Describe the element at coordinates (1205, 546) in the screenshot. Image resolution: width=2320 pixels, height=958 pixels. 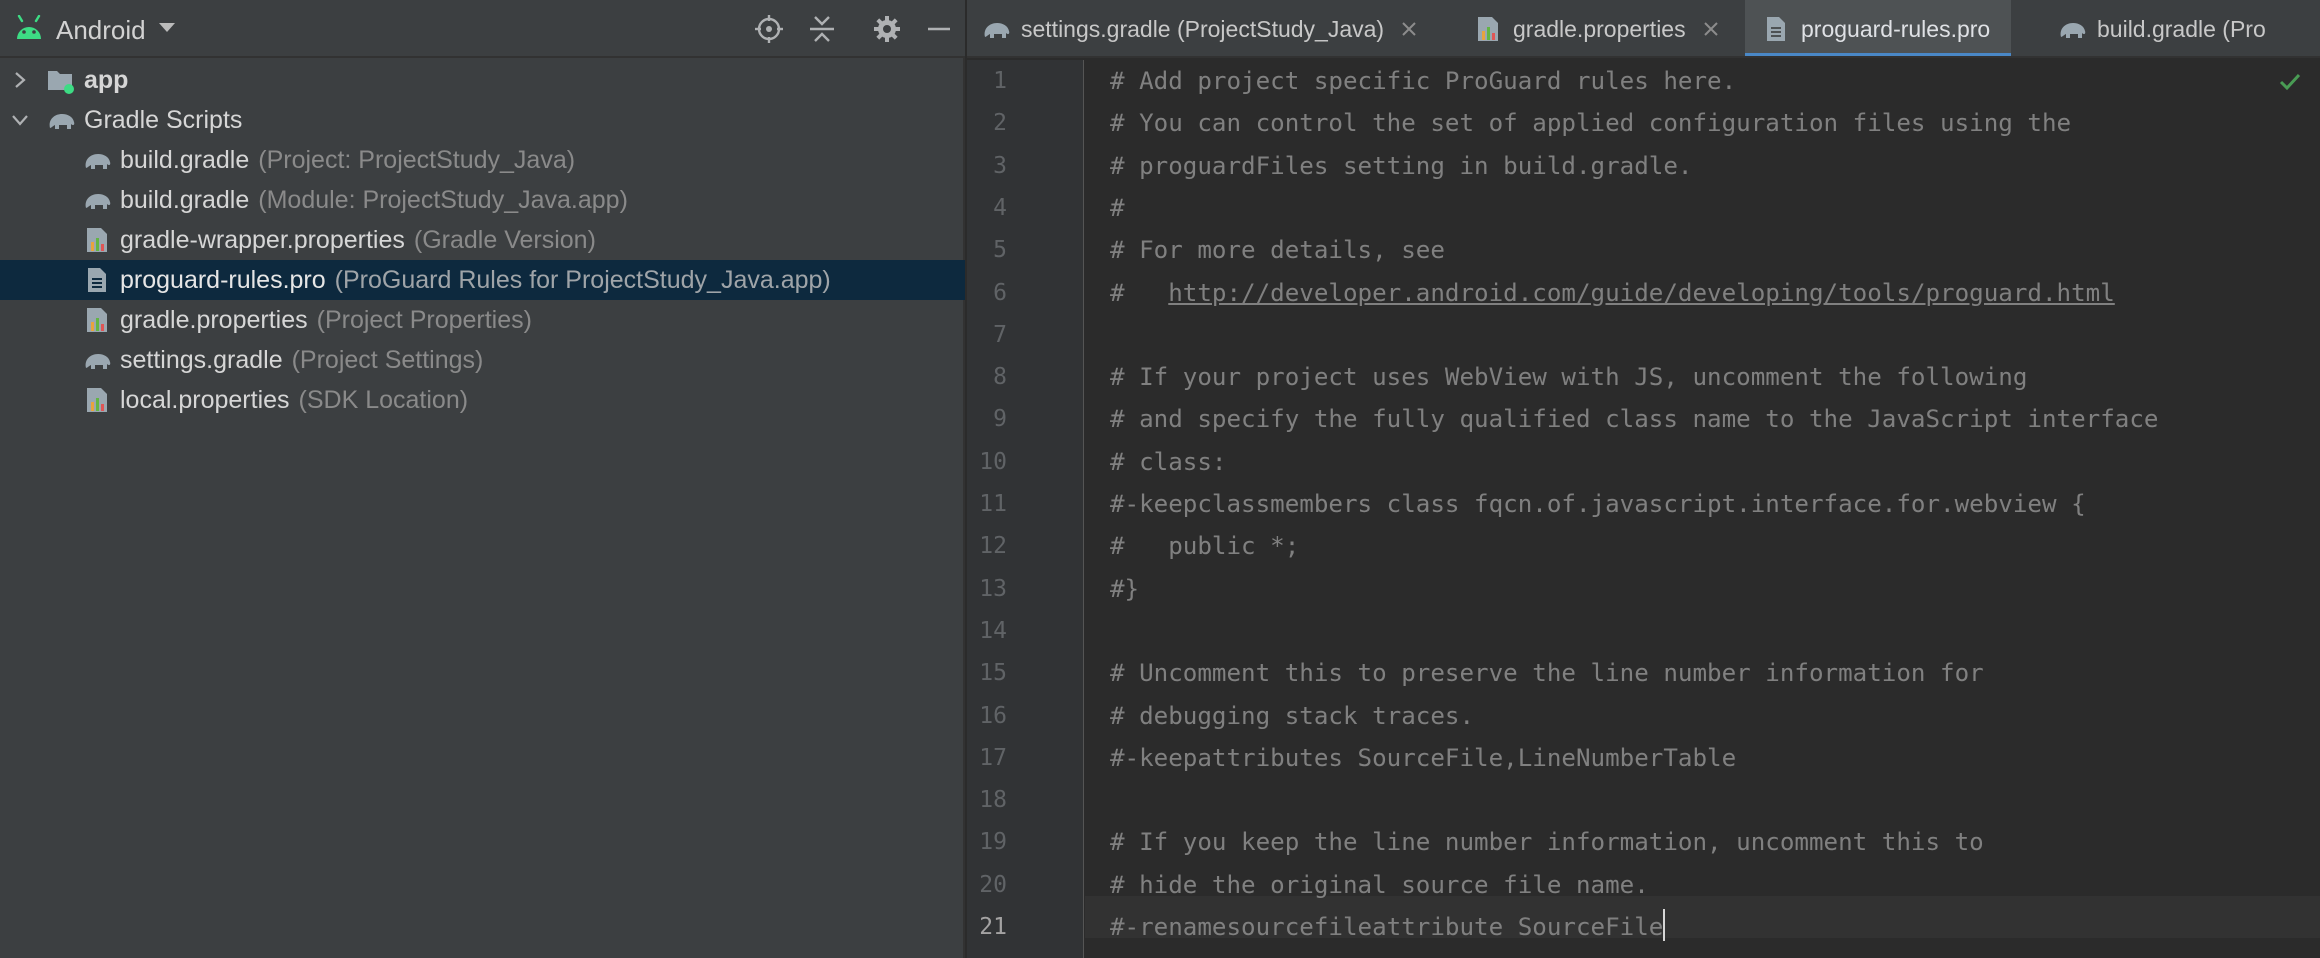
I see `code-line: # public *;` at that location.